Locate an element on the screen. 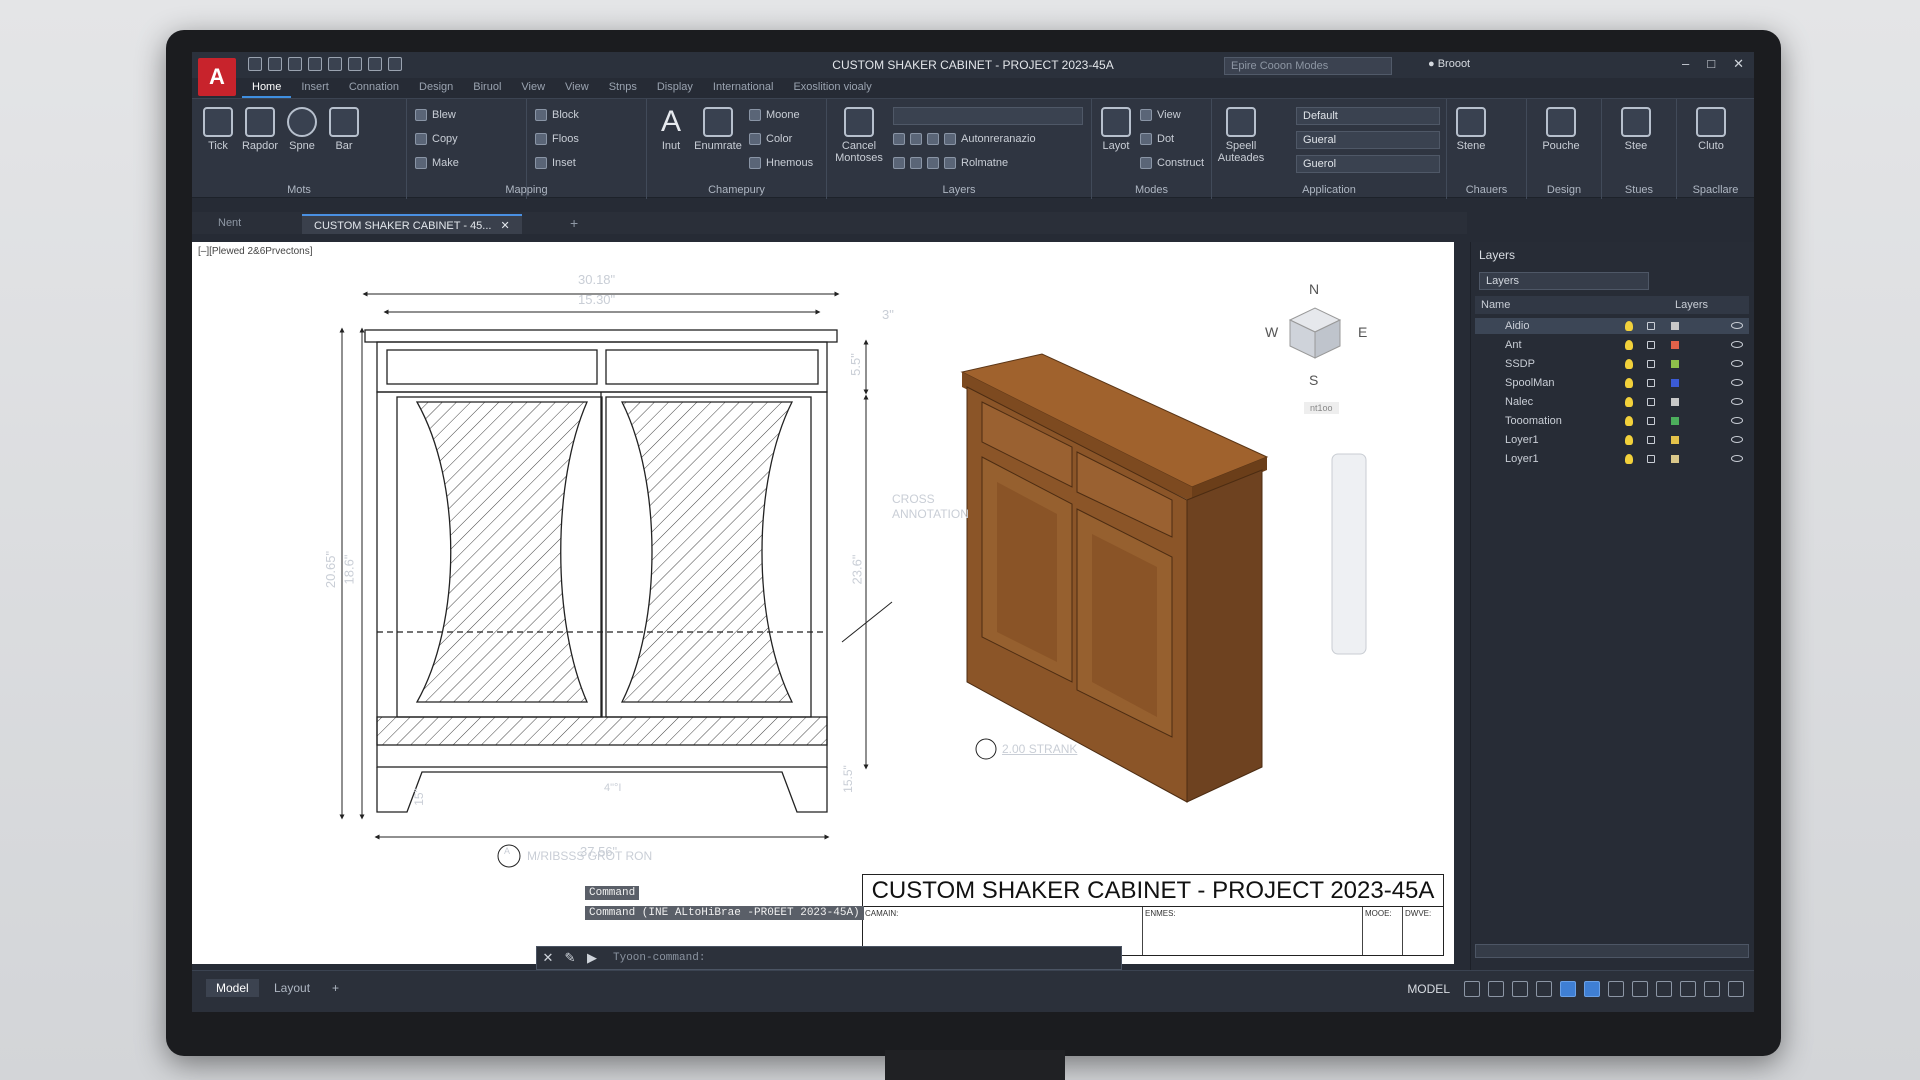 The width and height of the screenshot is (1920, 1080). panel-title-layers: Layers is located at coordinates (959, 190).